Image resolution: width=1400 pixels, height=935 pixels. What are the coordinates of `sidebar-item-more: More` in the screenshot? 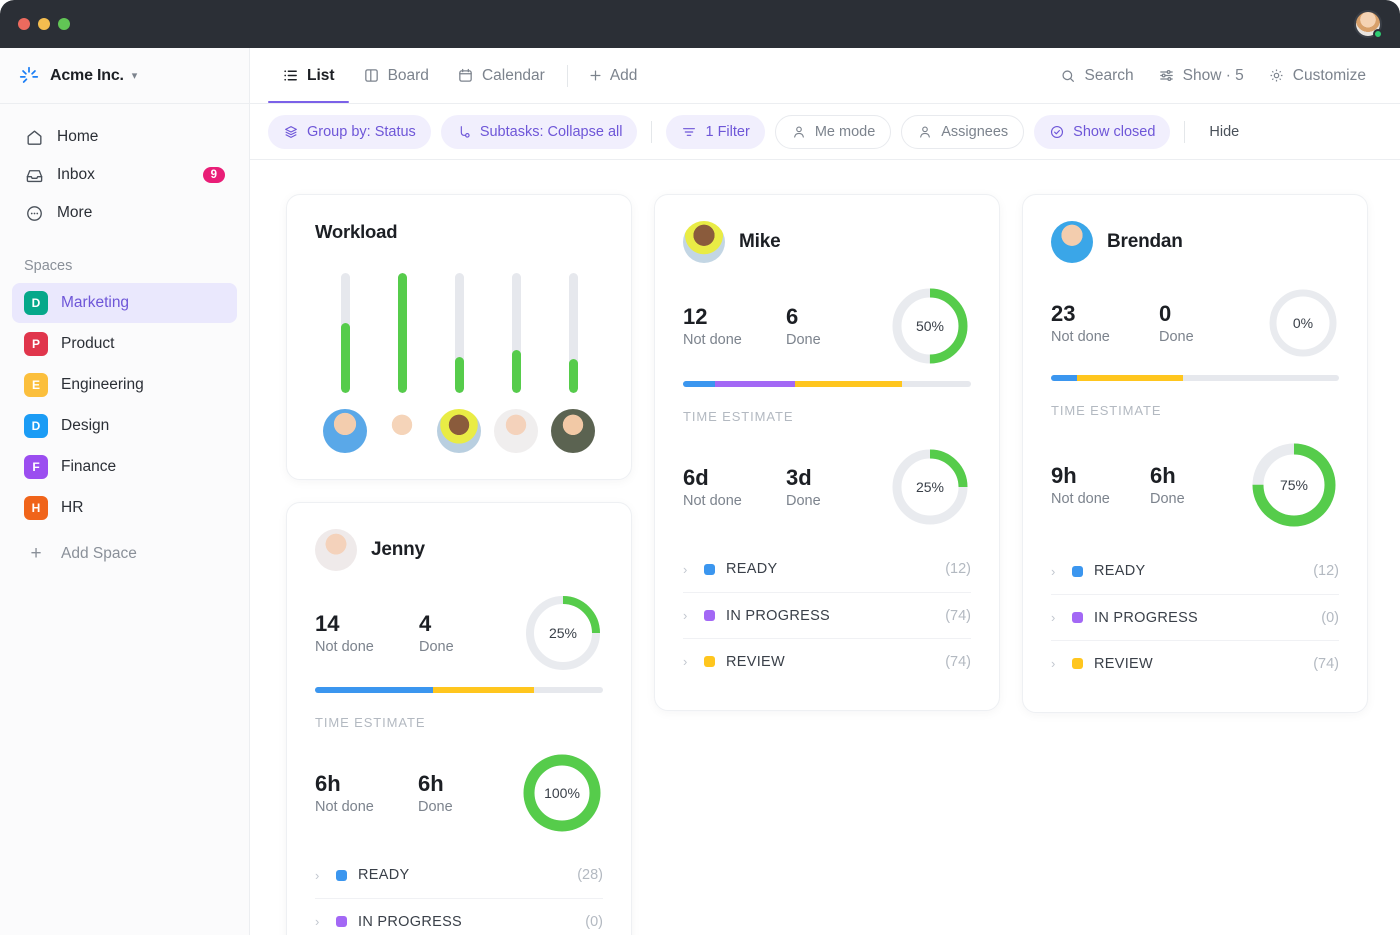 It's located at (124, 213).